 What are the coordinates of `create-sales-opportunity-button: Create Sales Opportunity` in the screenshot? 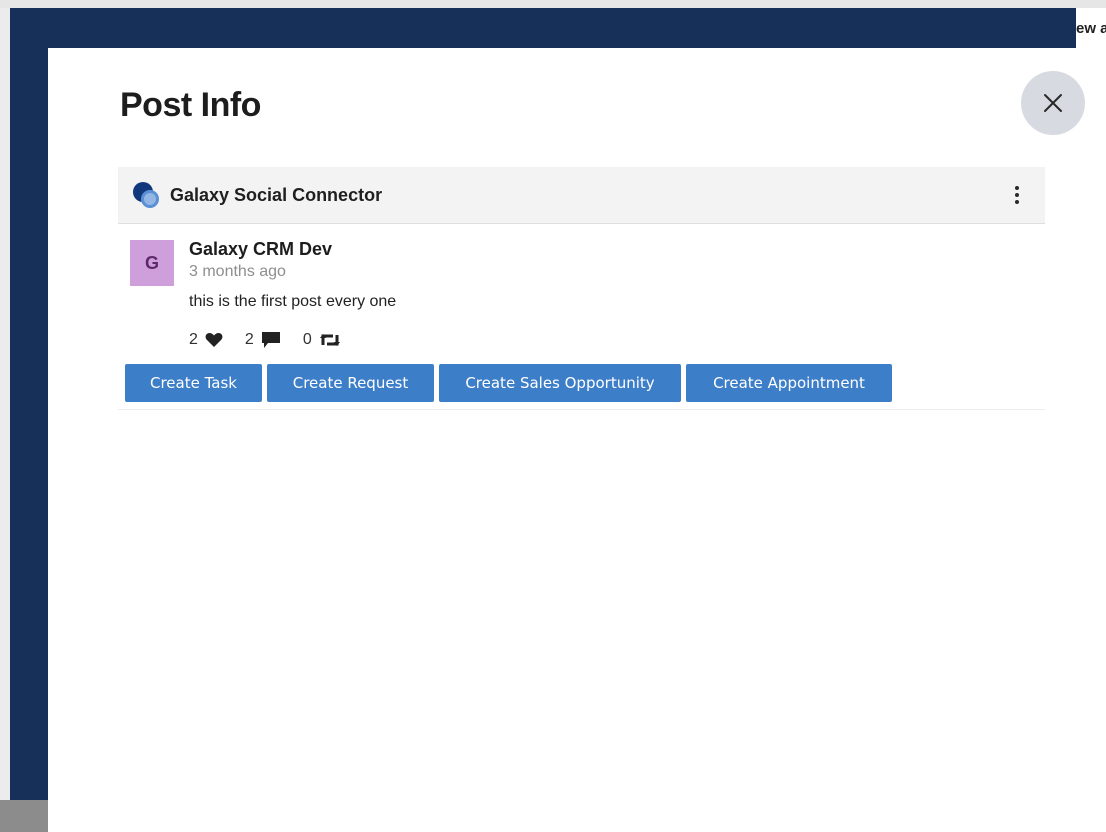 It's located at (560, 383).